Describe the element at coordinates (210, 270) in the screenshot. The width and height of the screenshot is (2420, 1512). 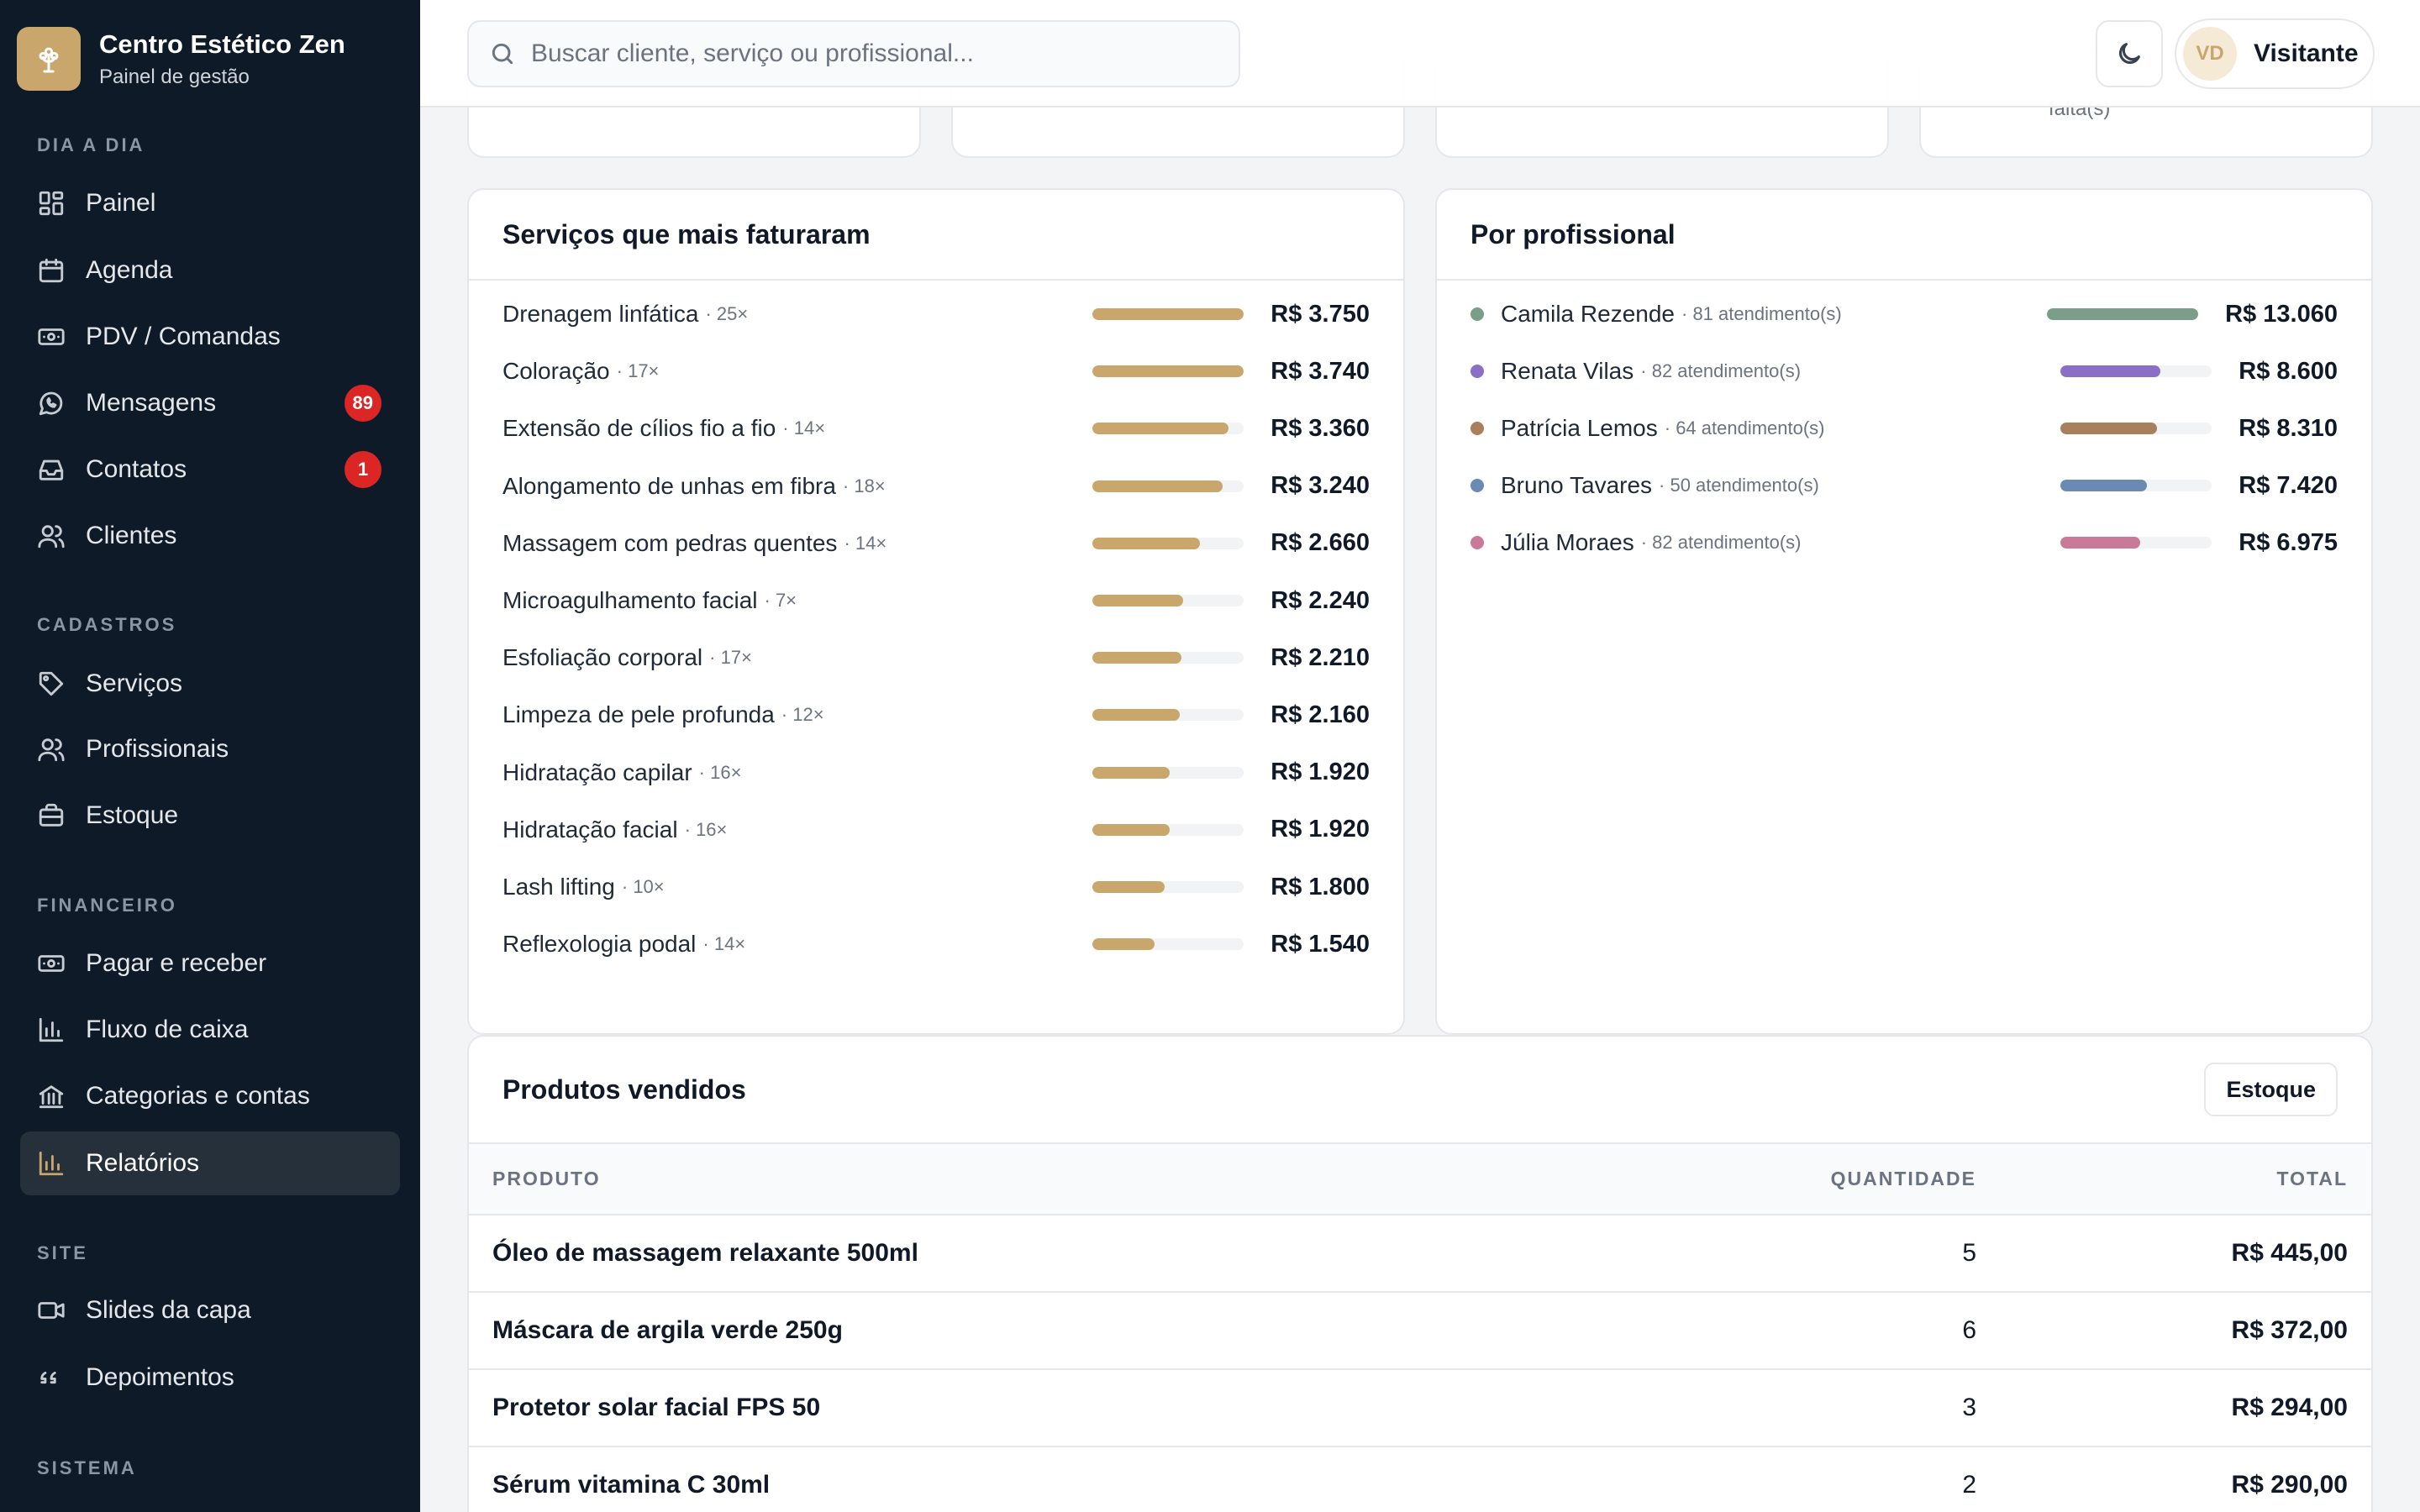
I see `sidebar-item-agenda: Agenda` at that location.